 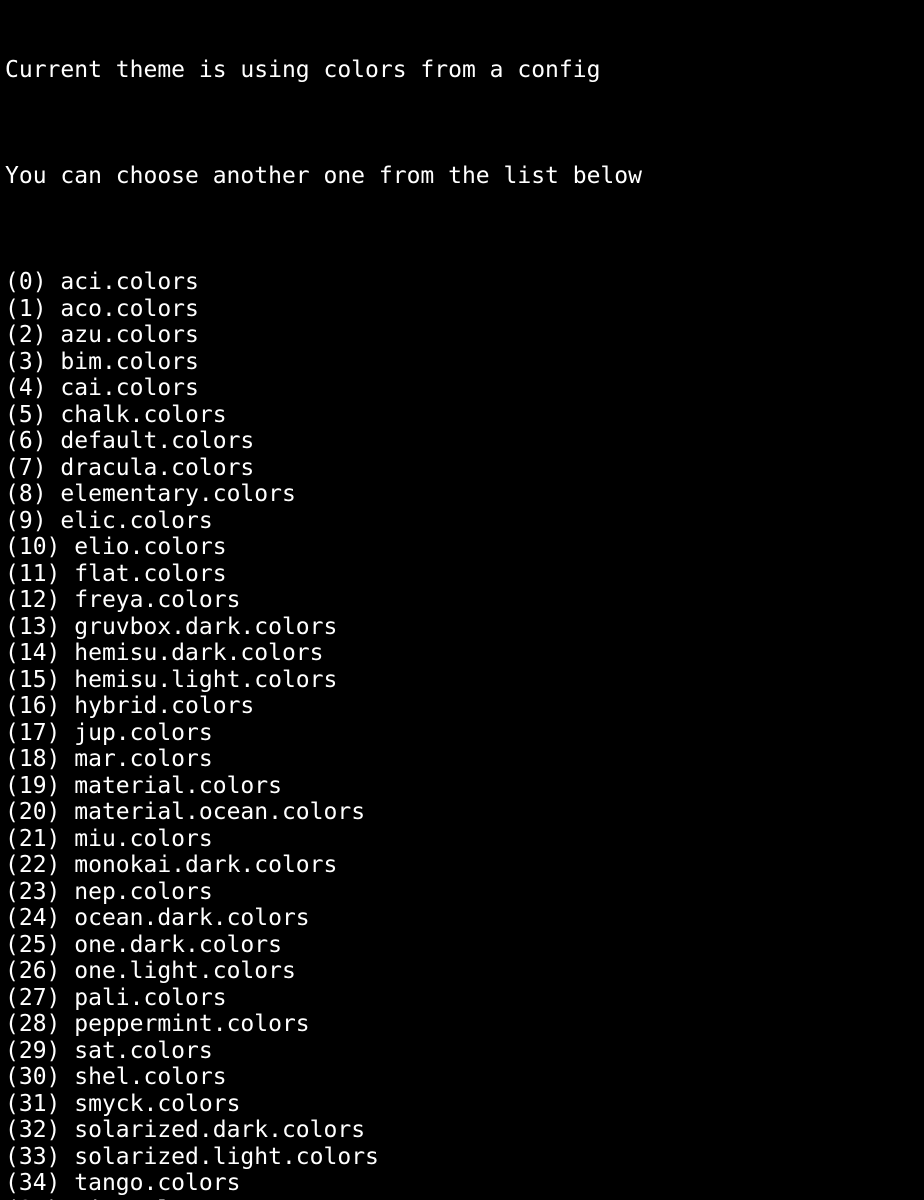 I want to click on list-item: (27) pali.colors, so click(x=323, y=998).